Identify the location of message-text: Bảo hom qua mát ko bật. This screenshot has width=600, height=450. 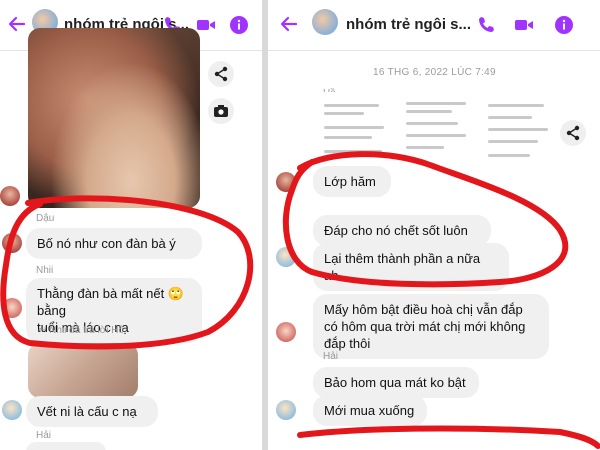
(395, 382).